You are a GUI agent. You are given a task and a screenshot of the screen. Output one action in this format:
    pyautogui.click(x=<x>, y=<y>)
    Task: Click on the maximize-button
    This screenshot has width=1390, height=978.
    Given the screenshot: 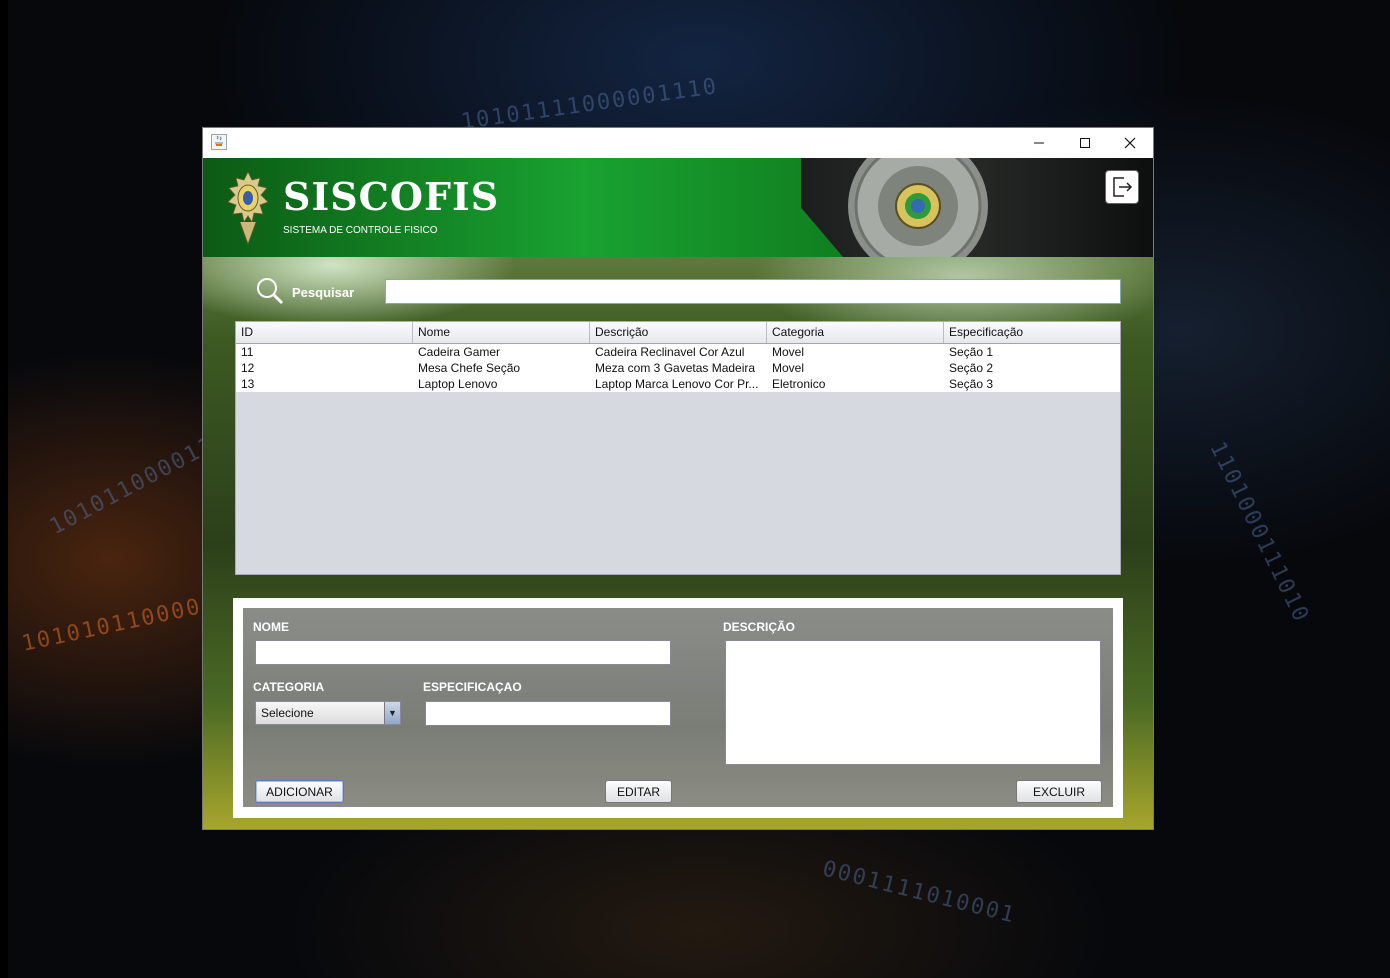 What is the action you would take?
    pyautogui.click(x=1085, y=143)
    